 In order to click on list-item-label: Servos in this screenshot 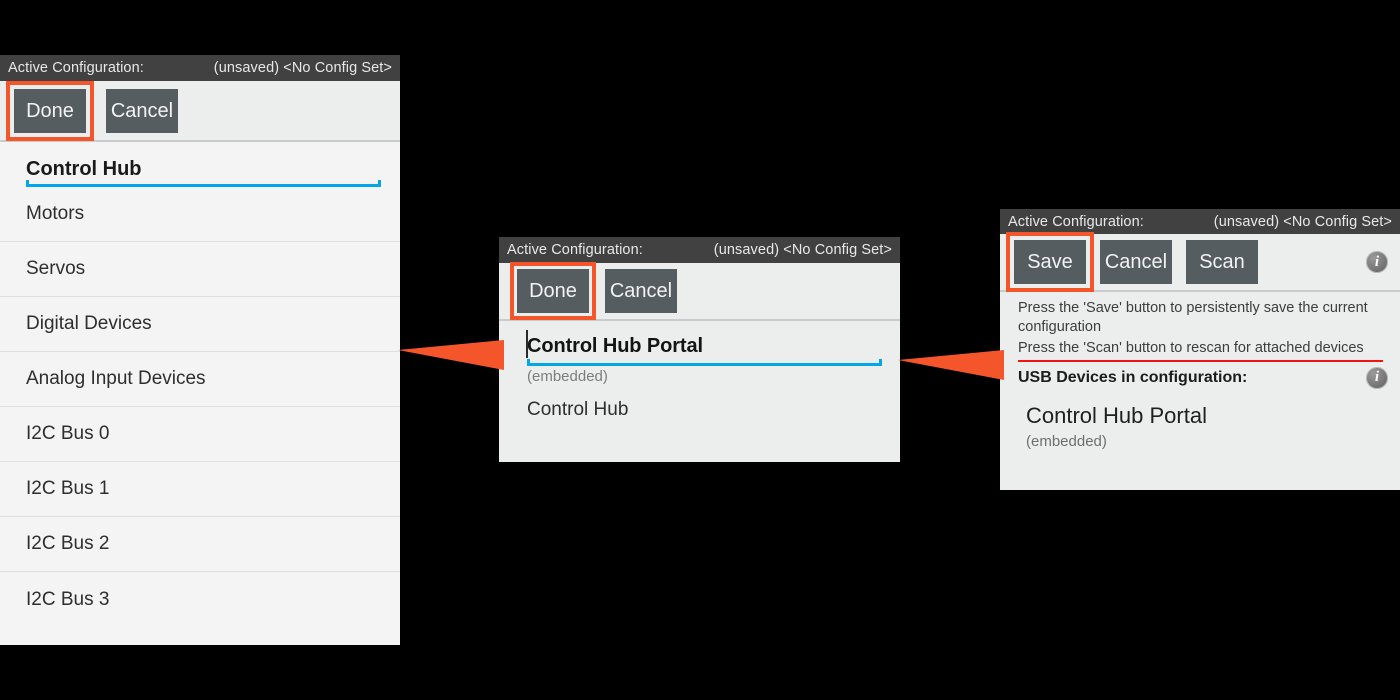, I will do `click(56, 268)`.